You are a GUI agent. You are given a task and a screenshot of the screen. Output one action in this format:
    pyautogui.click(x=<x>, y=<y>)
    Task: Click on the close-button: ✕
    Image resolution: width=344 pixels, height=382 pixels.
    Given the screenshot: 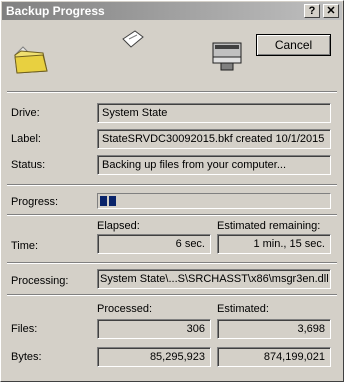 What is the action you would take?
    pyautogui.click(x=331, y=11)
    